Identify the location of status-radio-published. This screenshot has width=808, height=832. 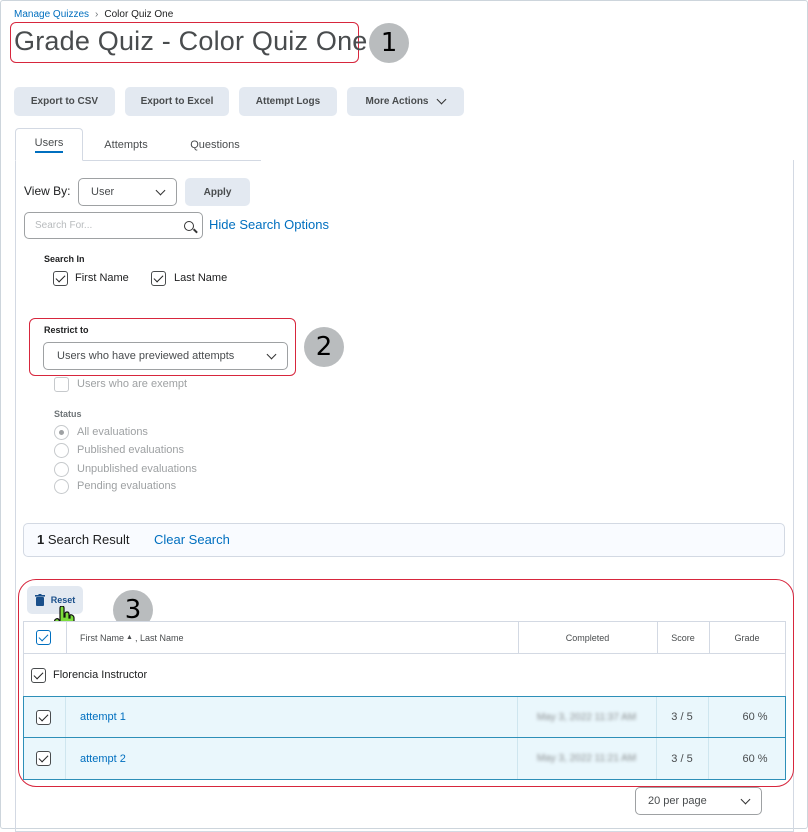
(61, 450).